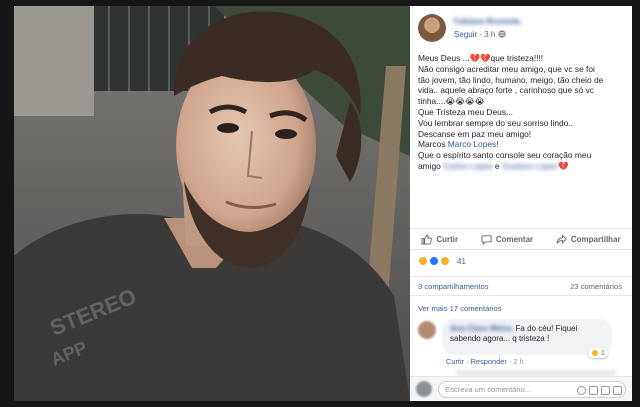 The height and width of the screenshot is (407, 640). What do you see at coordinates (486, 239) in the screenshot?
I see `comment-icon` at bounding box center [486, 239].